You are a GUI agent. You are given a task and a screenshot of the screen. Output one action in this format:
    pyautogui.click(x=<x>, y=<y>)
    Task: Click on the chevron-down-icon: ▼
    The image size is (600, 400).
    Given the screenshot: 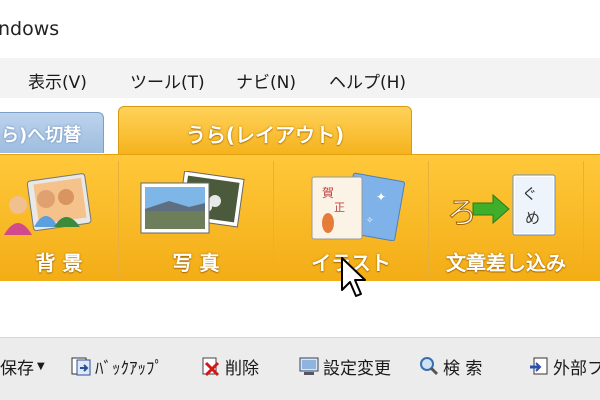 What is the action you would take?
    pyautogui.click(x=41, y=366)
    